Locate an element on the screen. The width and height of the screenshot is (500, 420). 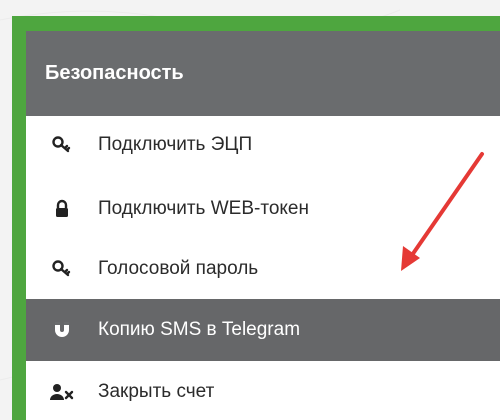
menu-item-label: Закрыть счет is located at coordinates (156, 391).